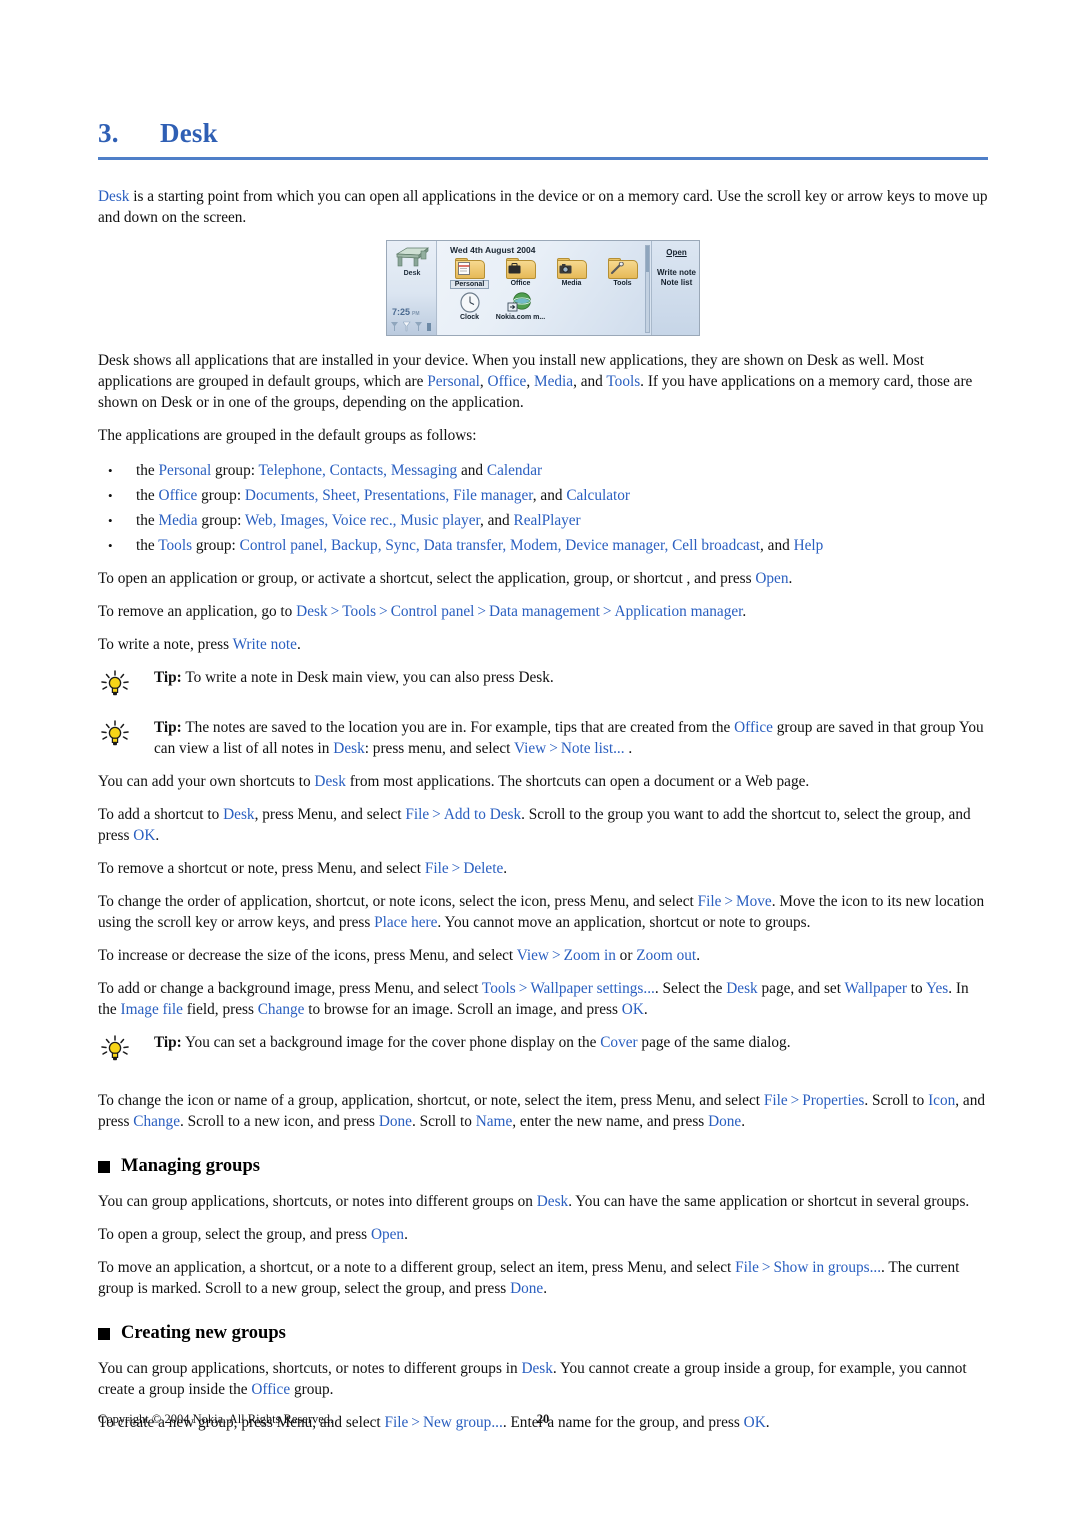  I want to click on text-c: page, and set, so click(801, 988).